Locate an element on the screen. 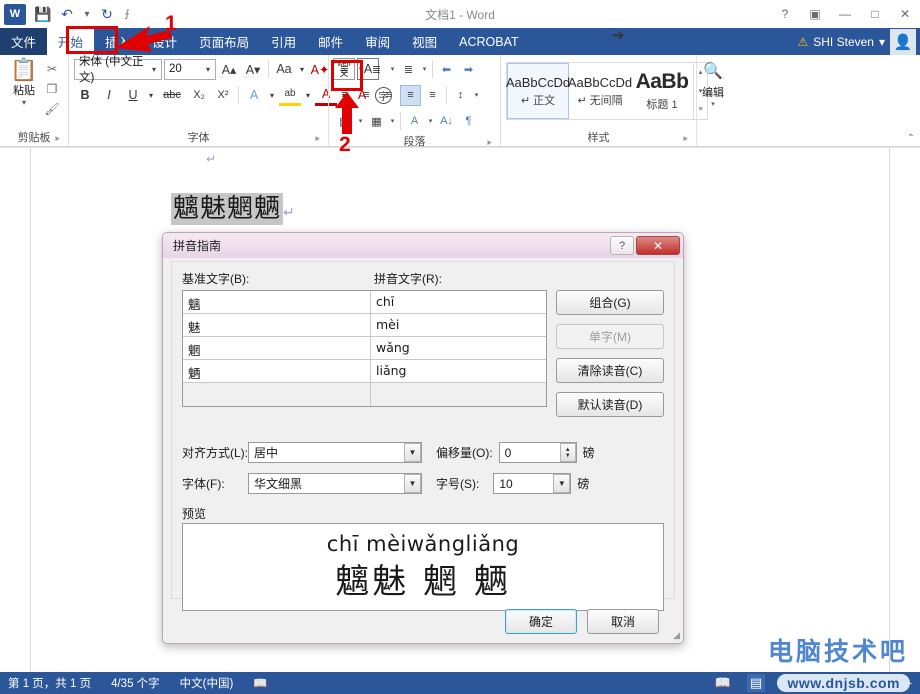  dialog-font-caret-icon: ▼ is located at coordinates (412, 483).